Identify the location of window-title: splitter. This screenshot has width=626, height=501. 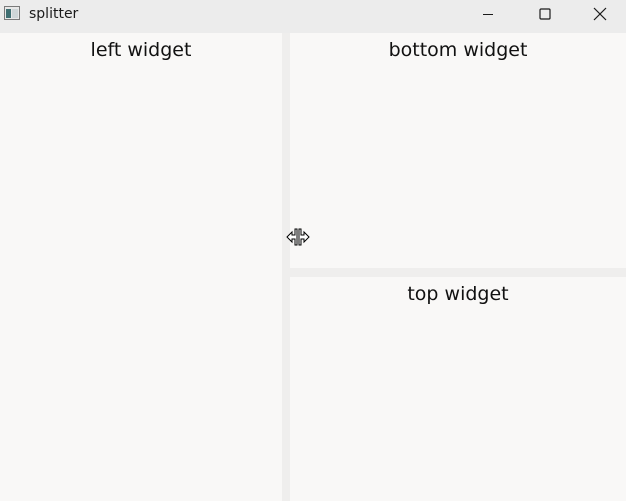
(54, 14).